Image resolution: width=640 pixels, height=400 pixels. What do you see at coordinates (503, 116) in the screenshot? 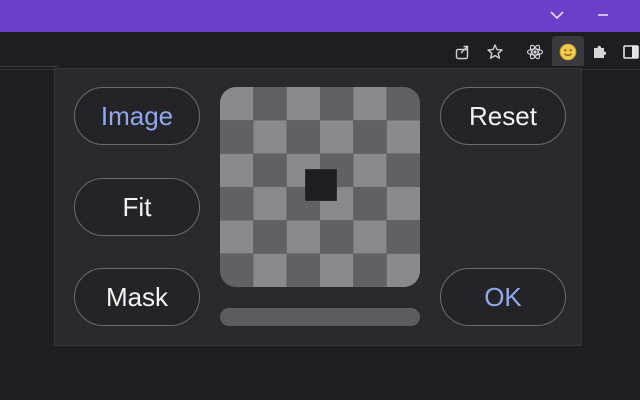
I see `reset-button: Reset` at bounding box center [503, 116].